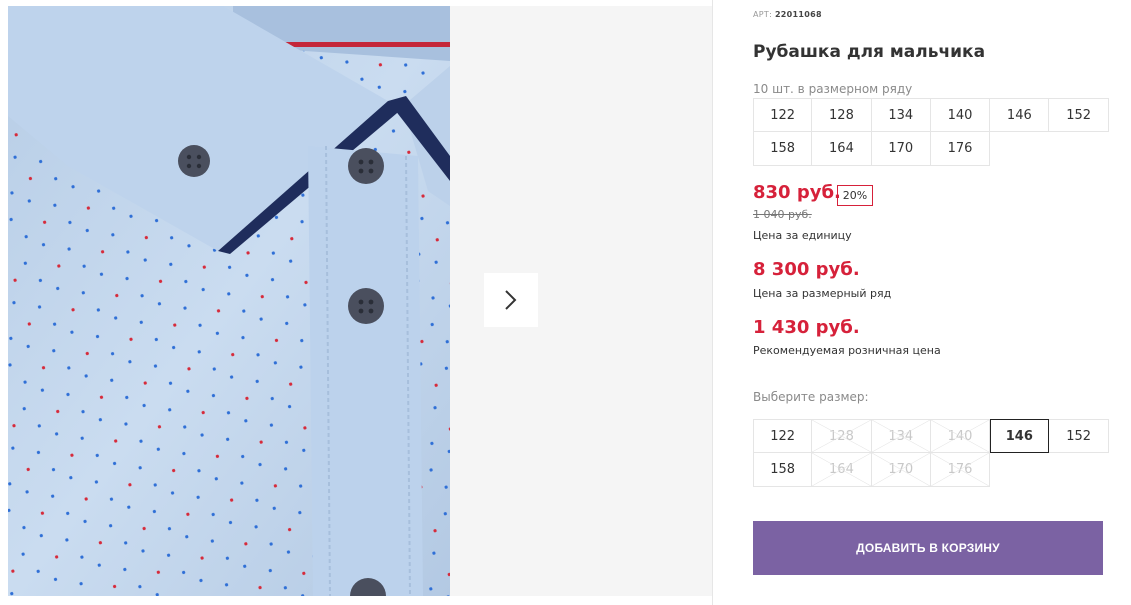 The width and height of the screenshot is (1131, 605). I want to click on add-to-cart-button: ДОБАВИТЬ В КОРЗИНУ, so click(928, 548).